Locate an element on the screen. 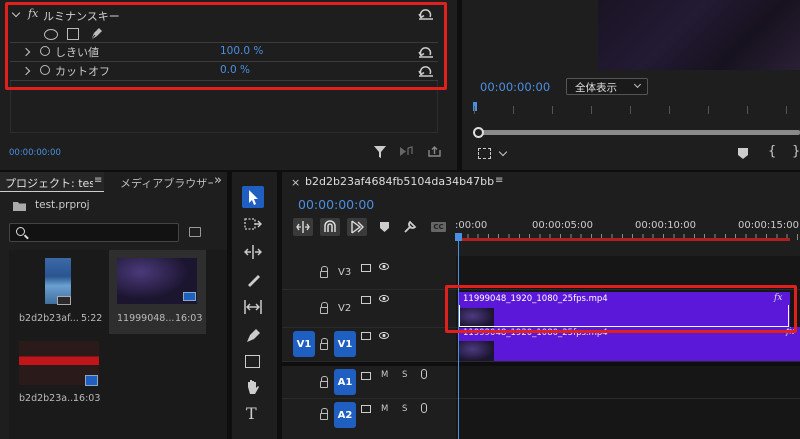 The height and width of the screenshot is (439, 800). playhead-head is located at coordinates (458, 237).